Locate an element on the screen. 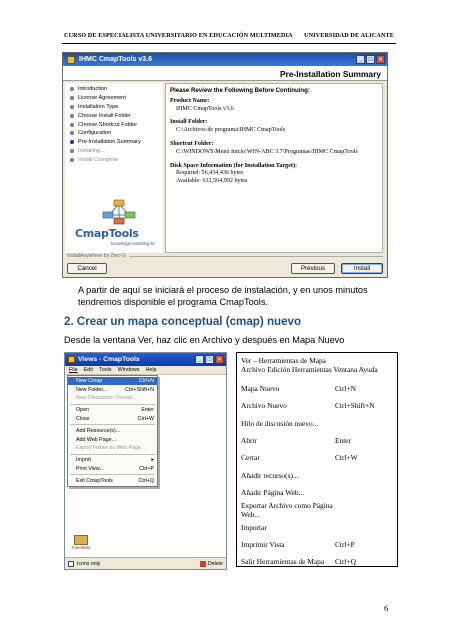  logo-subtitle: knowledge modeling kit is located at coordinates (133, 243).